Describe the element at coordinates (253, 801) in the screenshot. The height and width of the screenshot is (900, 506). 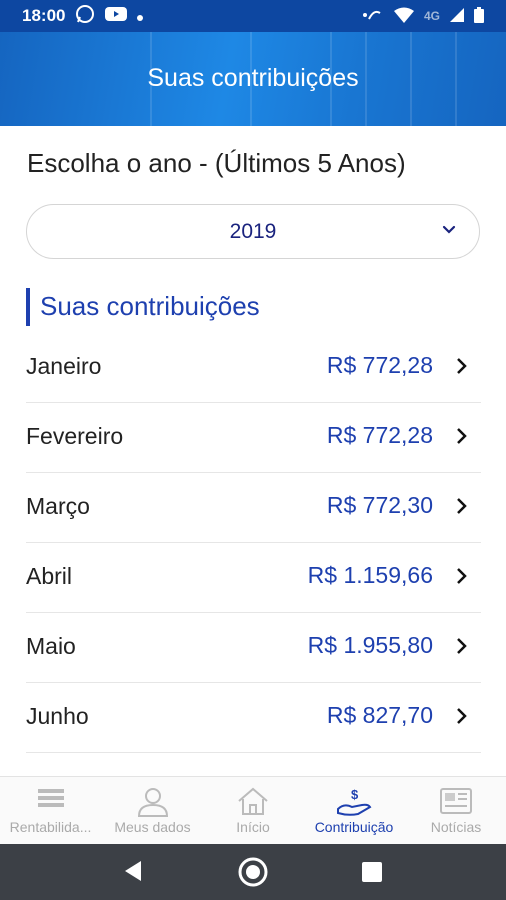
I see `home-icon` at that location.